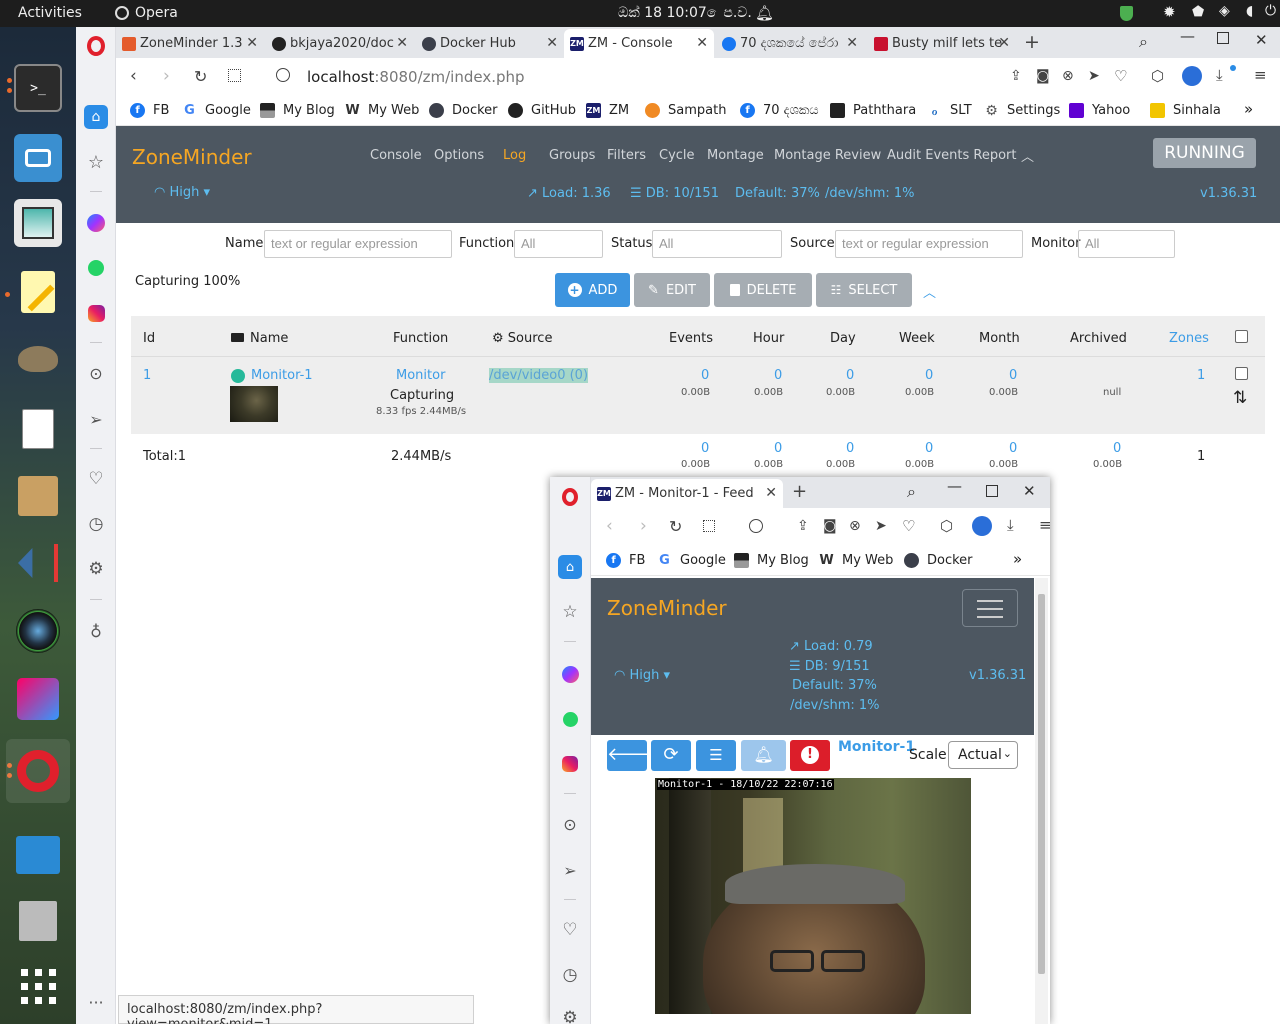  Describe the element at coordinates (592, 290) in the screenshot. I see `add-button: + ADD` at that location.